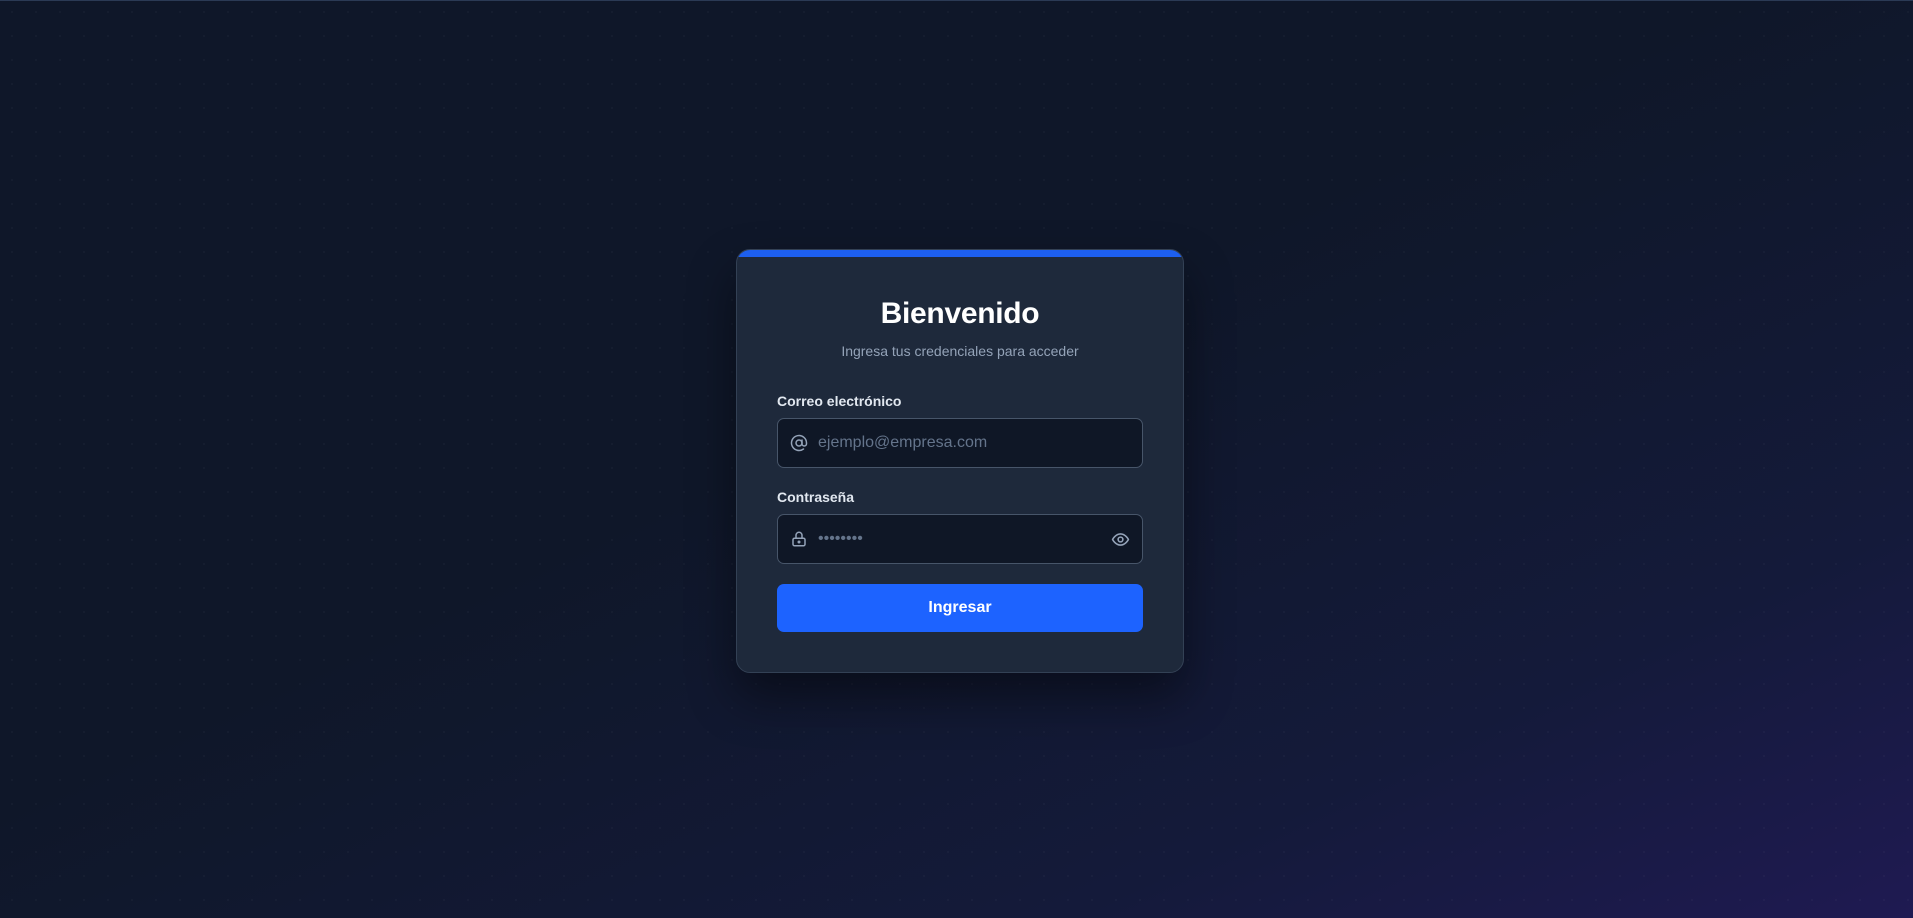  What do you see at coordinates (799, 539) in the screenshot?
I see `lock-icon` at bounding box center [799, 539].